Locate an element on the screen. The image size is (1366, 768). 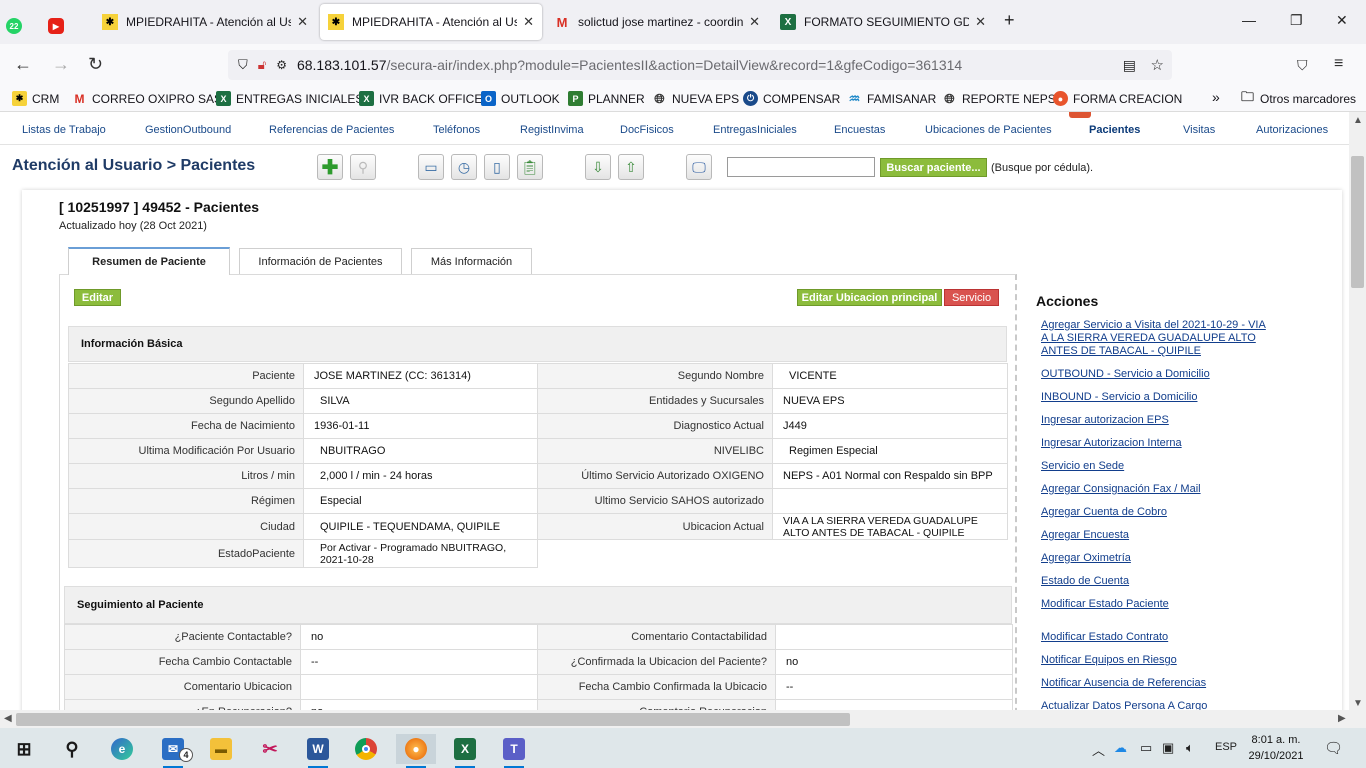
action-link: Notificar Ausencia de Referencias is located at coordinates (1161, 683).